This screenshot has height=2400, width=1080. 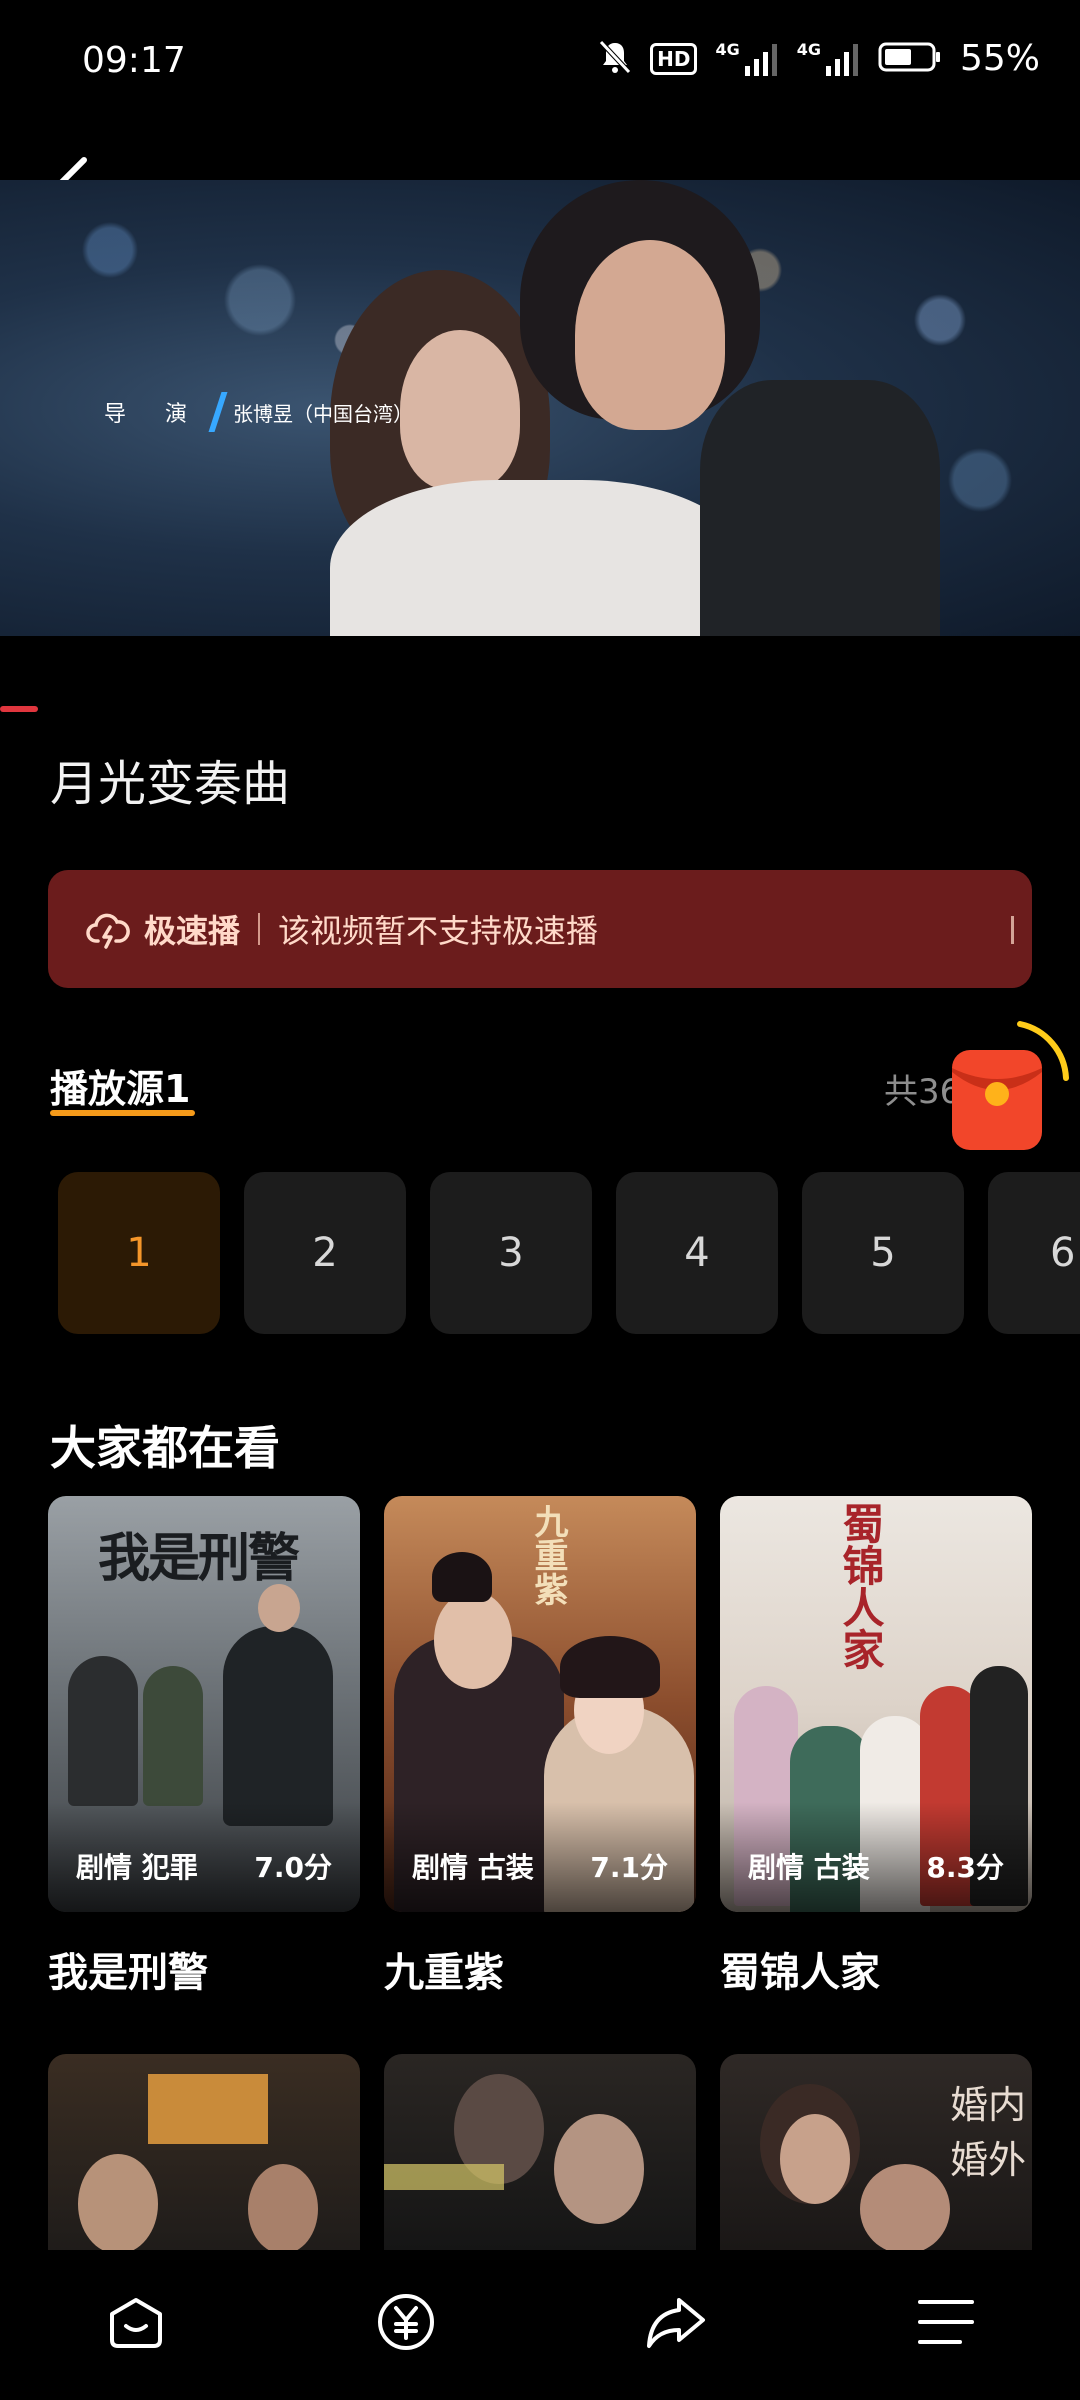 I want to click on hd-icon: HD, so click(x=674, y=58).